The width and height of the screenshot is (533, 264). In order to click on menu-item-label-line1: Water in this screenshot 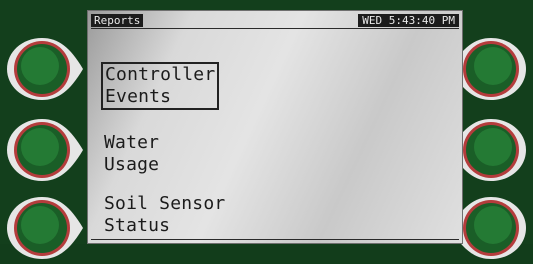, I will do `click(132, 142)`.